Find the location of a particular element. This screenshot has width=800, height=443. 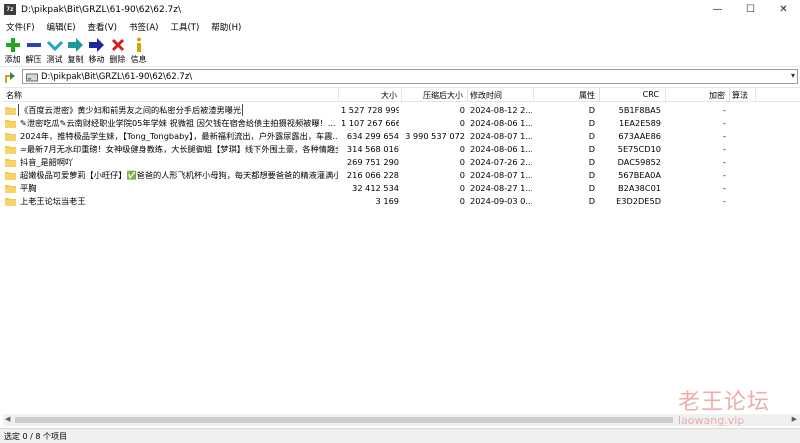

column-method: 算法 is located at coordinates (740, 95).